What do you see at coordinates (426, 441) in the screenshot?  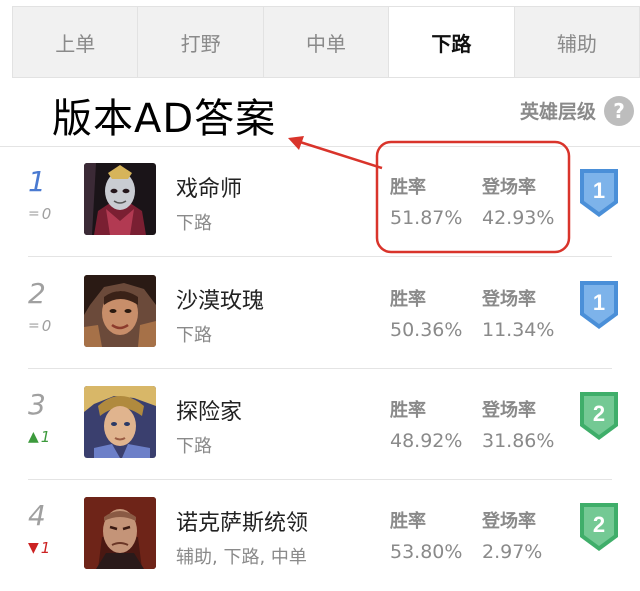 I see `win-rate-value: 48.92%` at bounding box center [426, 441].